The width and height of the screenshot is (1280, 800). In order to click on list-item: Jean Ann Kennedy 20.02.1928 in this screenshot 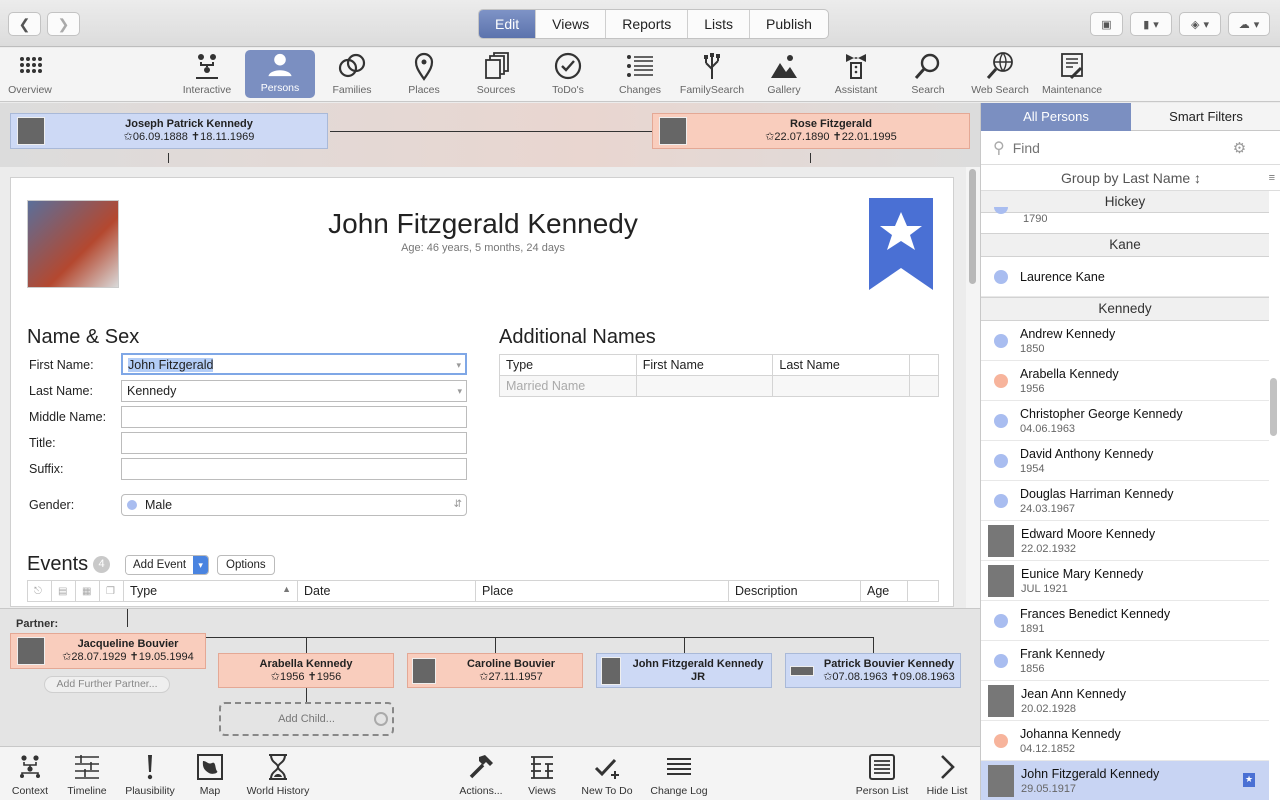, I will do `click(1125, 701)`.